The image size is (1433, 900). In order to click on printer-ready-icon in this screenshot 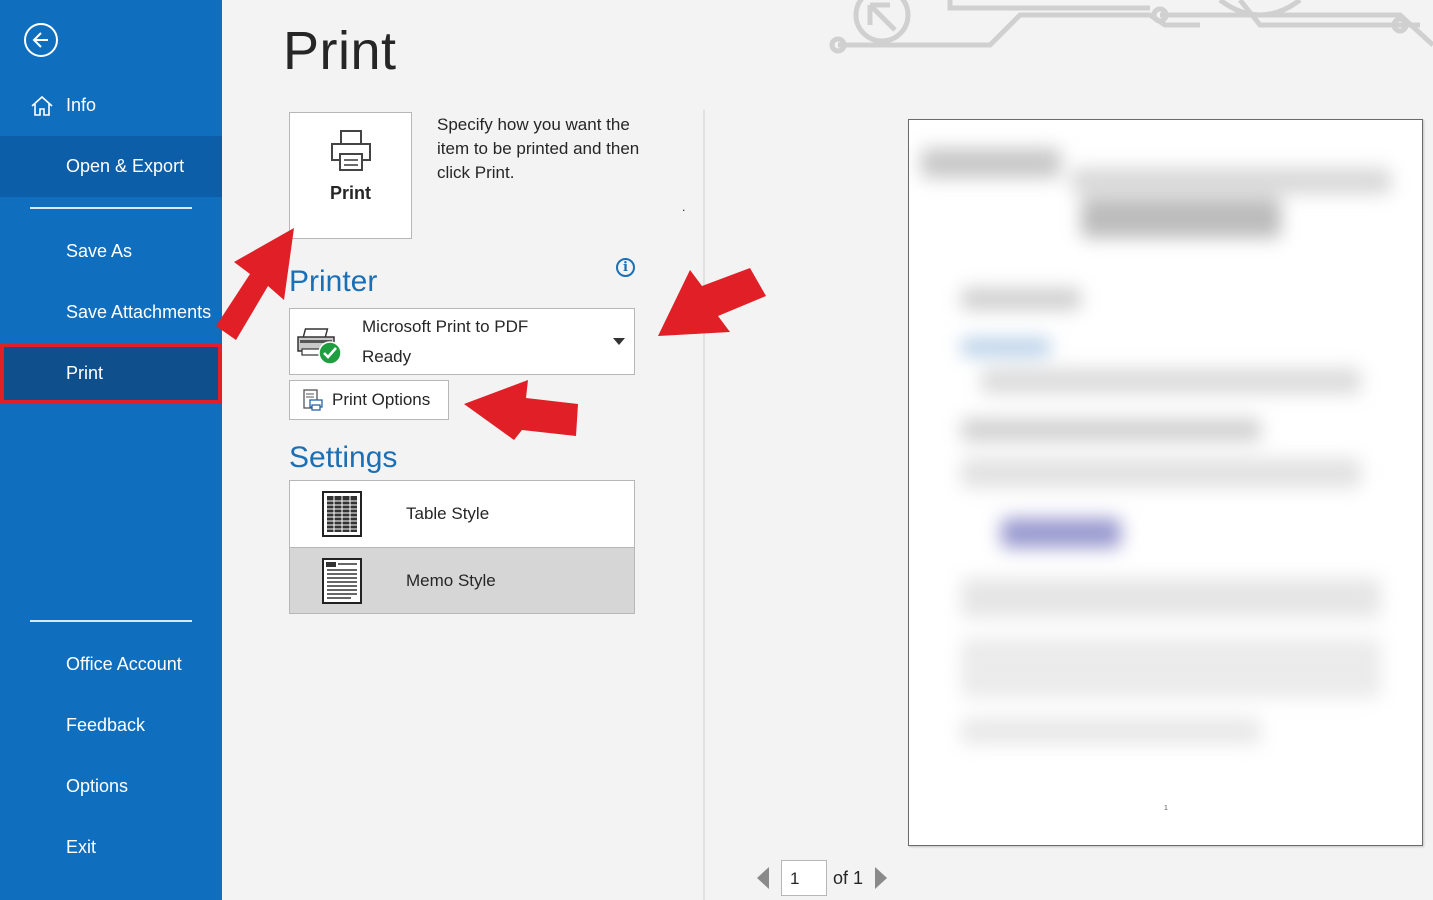, I will do `click(319, 346)`.